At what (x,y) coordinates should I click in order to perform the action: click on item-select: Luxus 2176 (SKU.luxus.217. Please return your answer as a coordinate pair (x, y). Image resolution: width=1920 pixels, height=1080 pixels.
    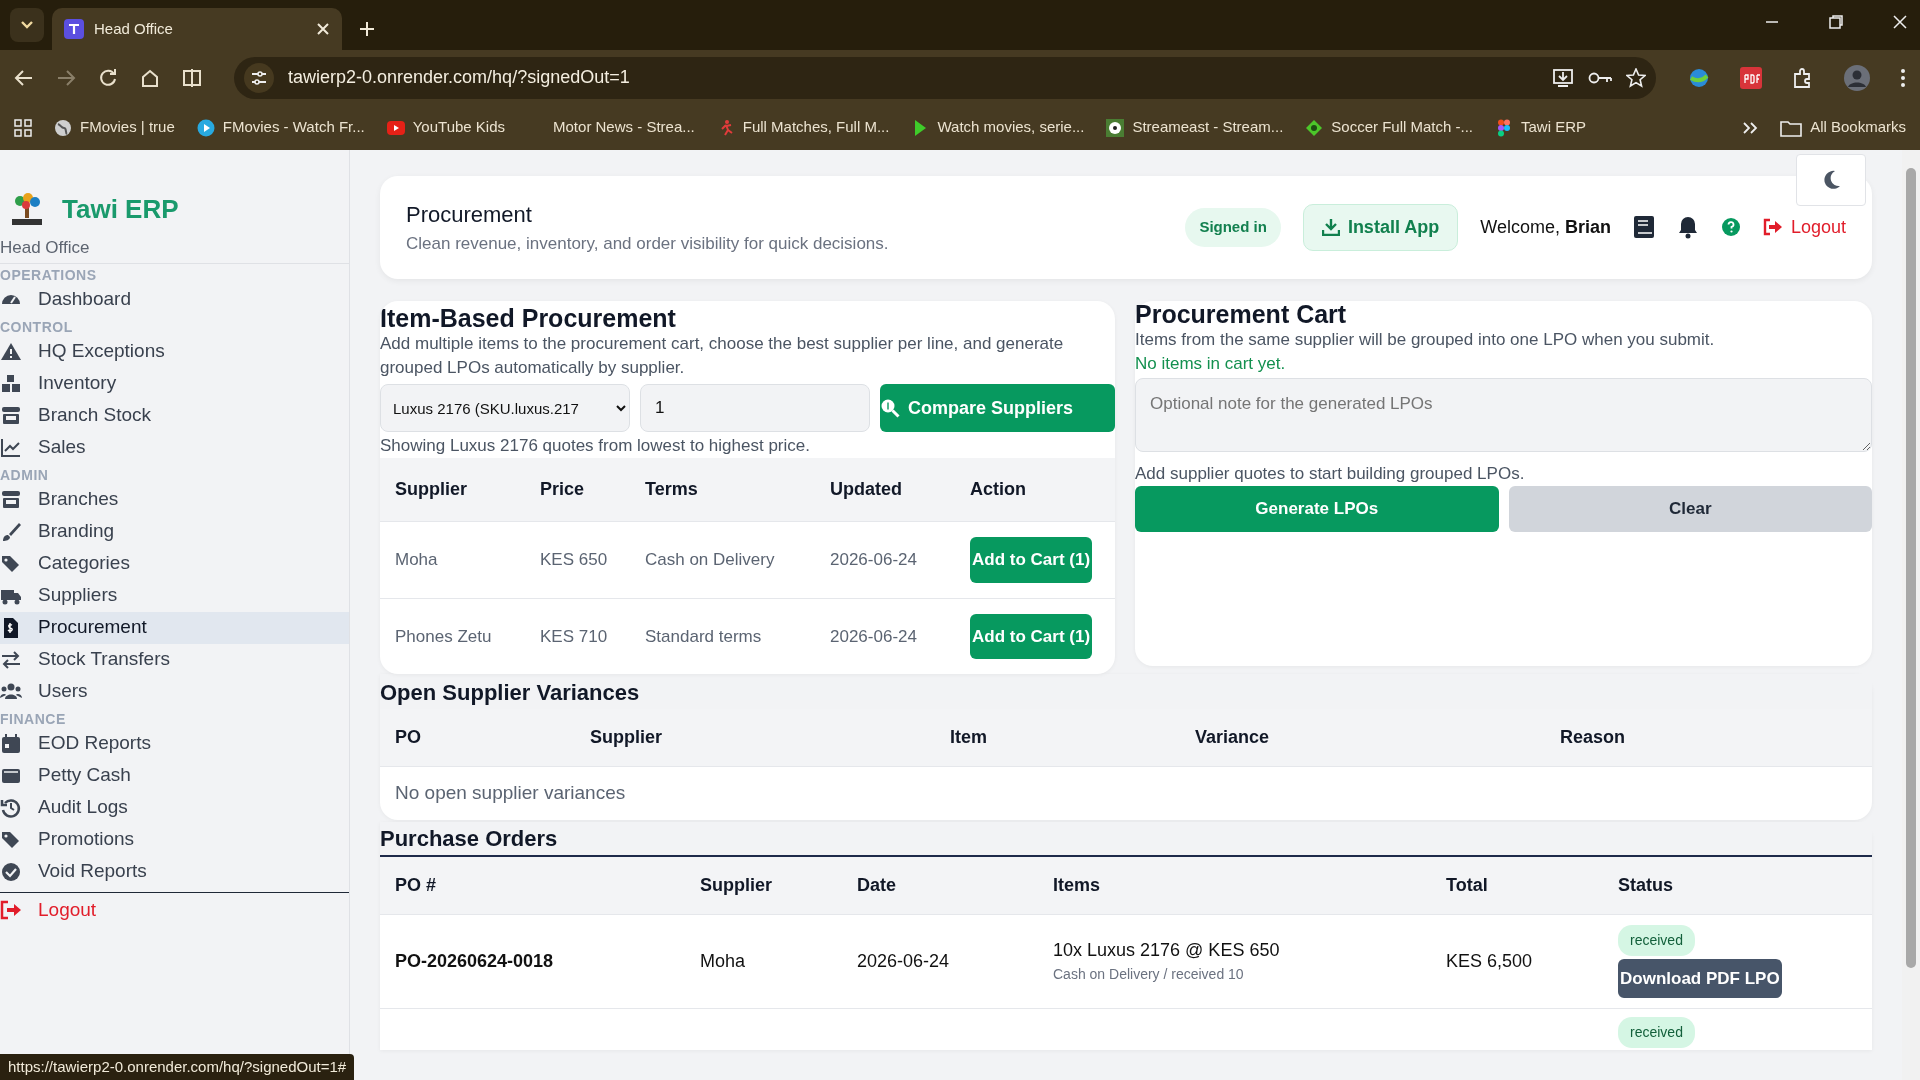
    Looking at the image, I should click on (505, 408).